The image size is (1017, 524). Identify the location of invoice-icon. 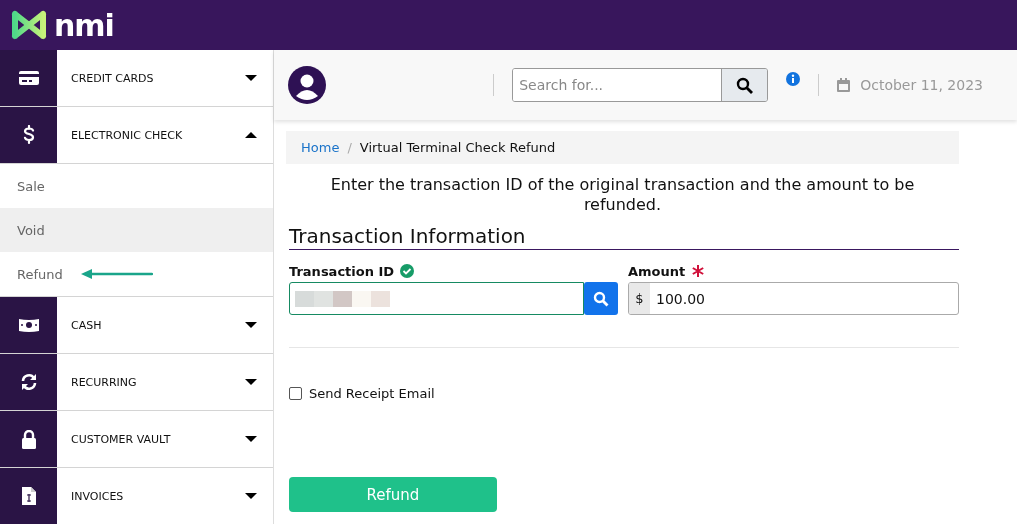
(28, 496).